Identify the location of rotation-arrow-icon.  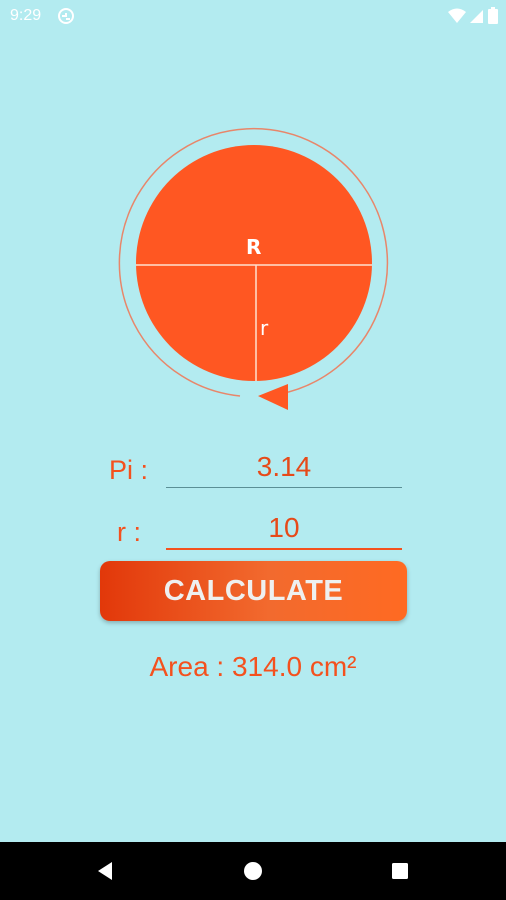
(273, 397).